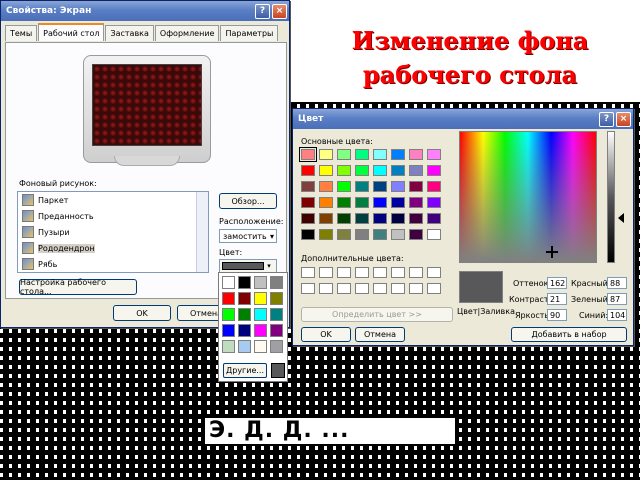  What do you see at coordinates (248, 236) in the screenshot?
I see `position-select: замостить ▾` at bounding box center [248, 236].